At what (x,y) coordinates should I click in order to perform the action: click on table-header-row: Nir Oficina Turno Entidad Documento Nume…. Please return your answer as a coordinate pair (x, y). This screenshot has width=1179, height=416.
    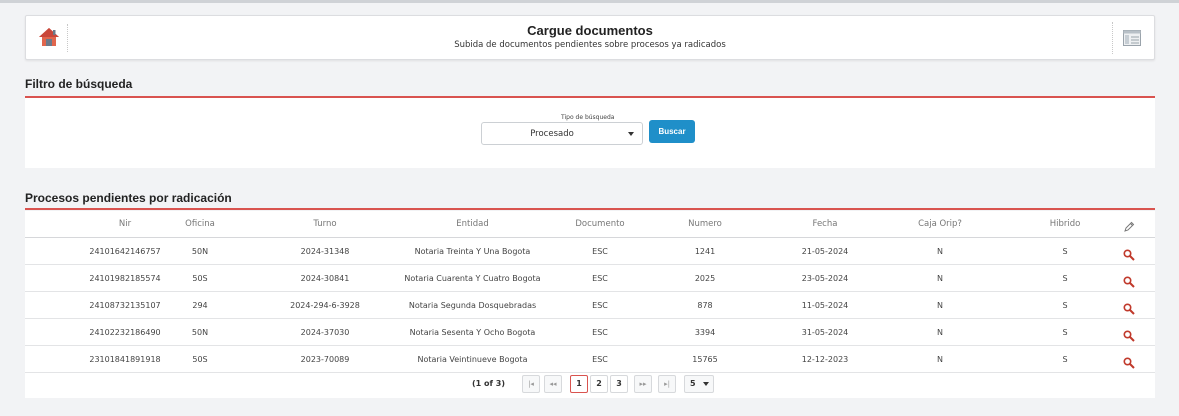
    Looking at the image, I should click on (590, 224).